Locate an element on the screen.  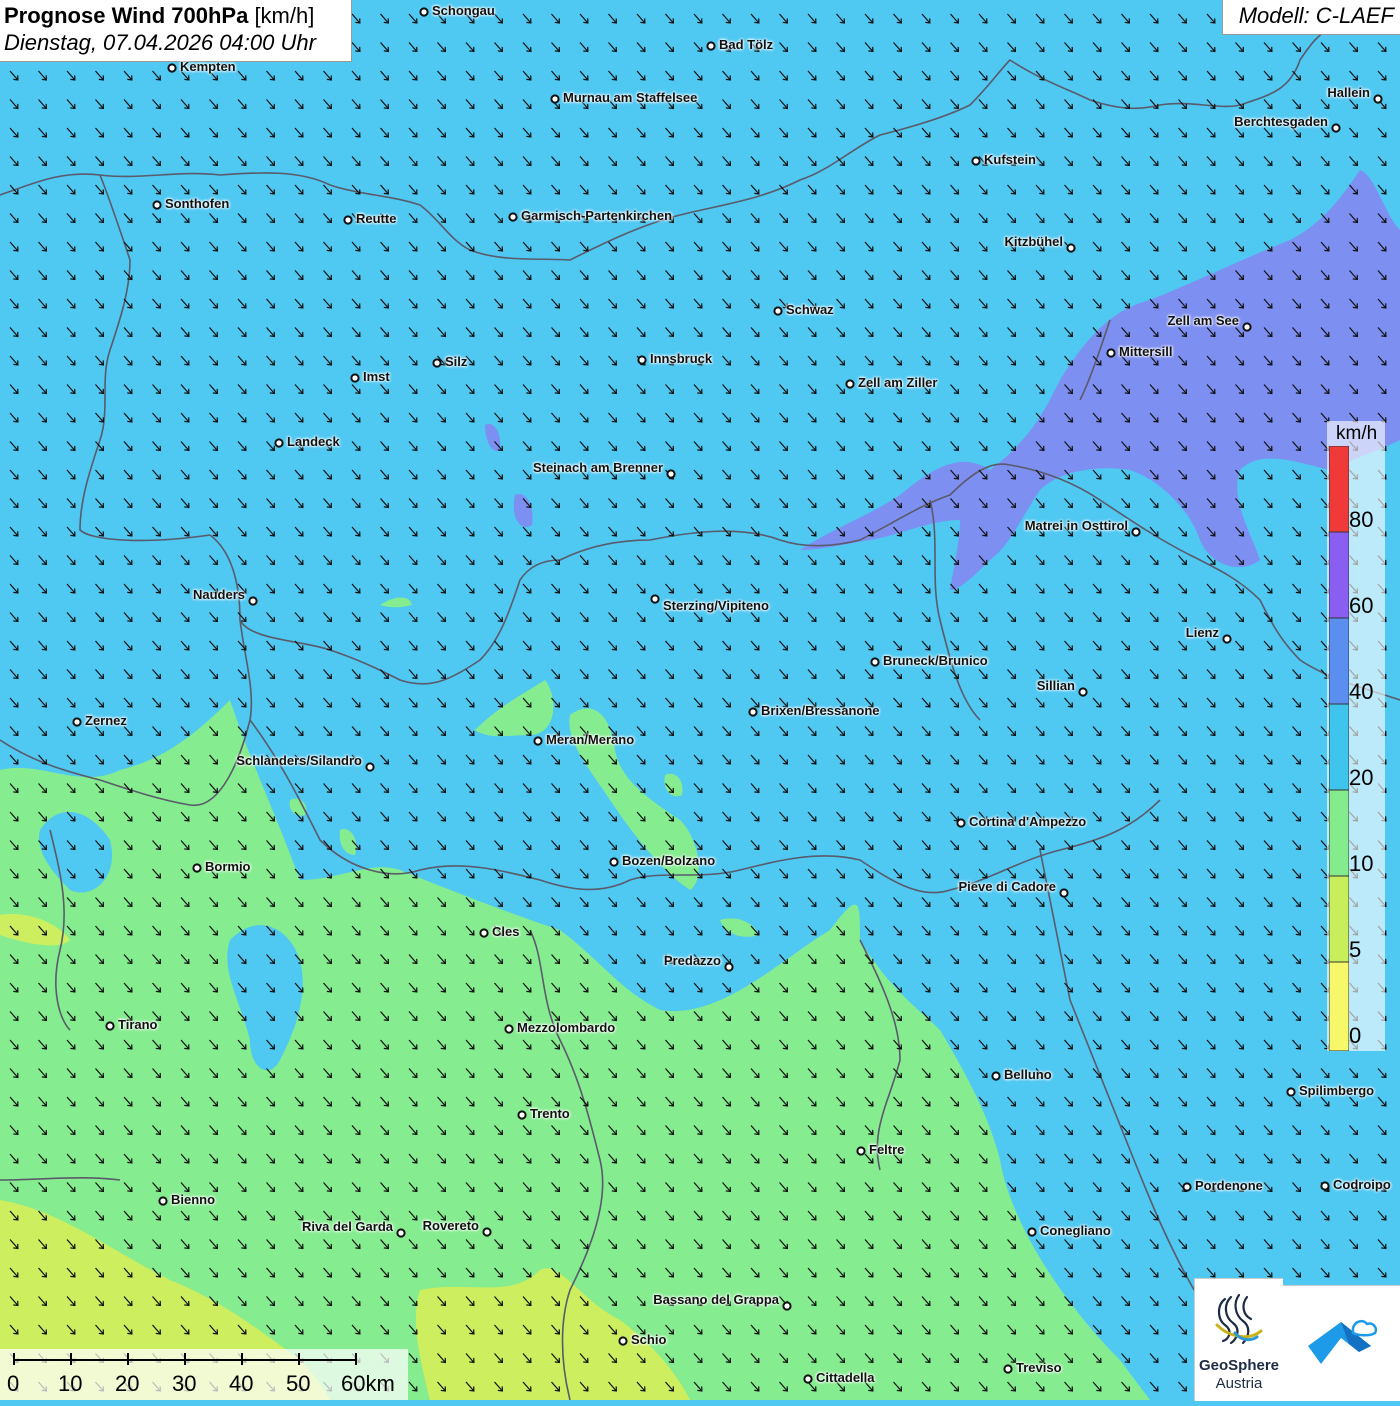
city-label: Kufstein is located at coordinates (1010, 159).